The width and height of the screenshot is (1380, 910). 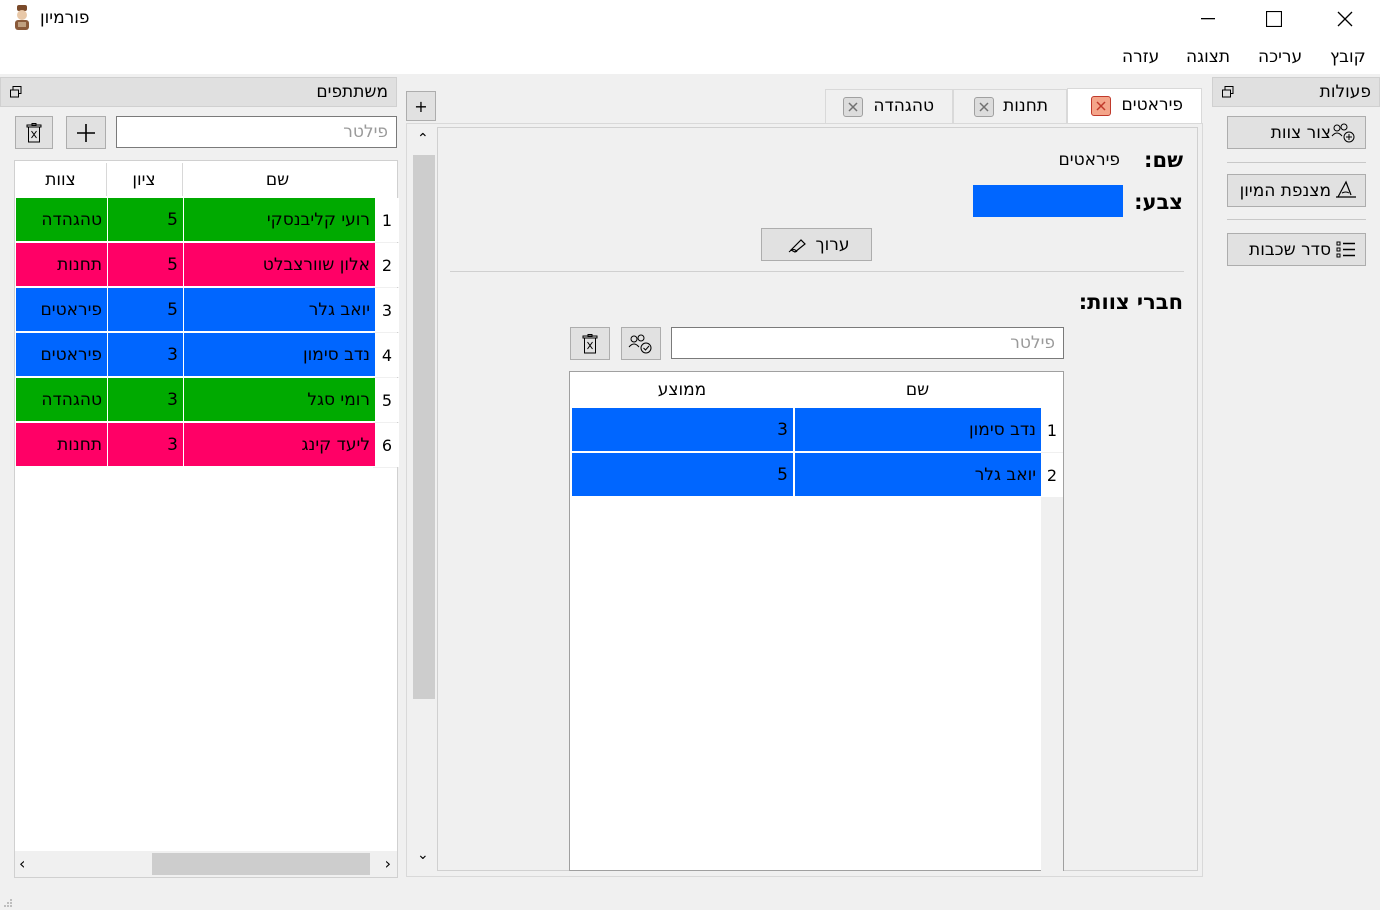 I want to click on scroll-right-icon: ›, so click(x=388, y=863).